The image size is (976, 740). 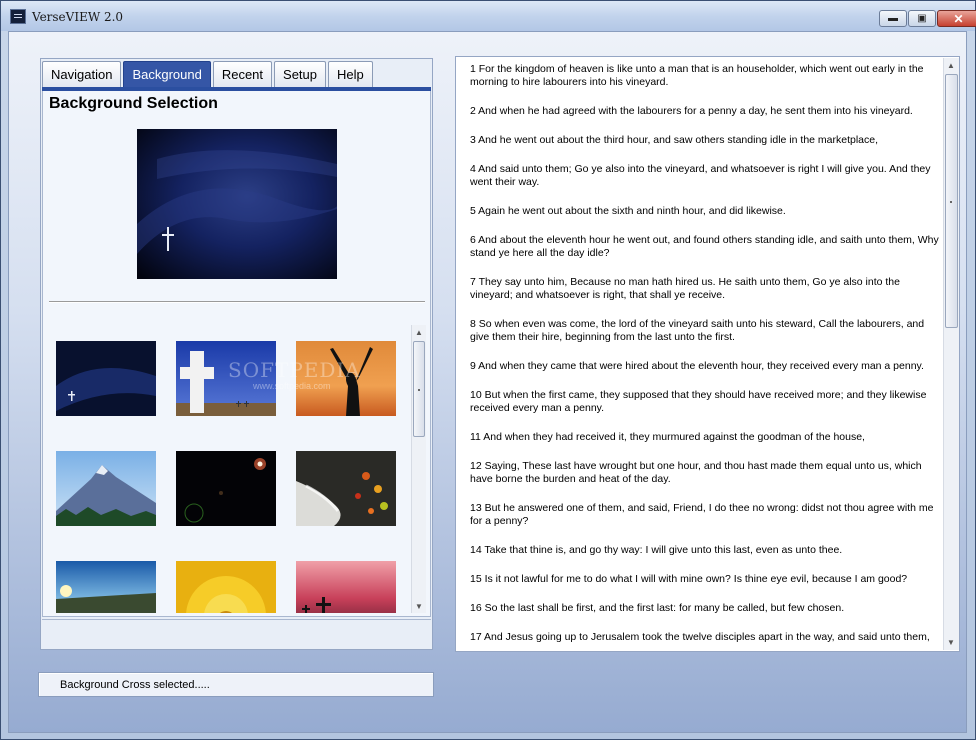 I want to click on window-controls: ▬ ▣ ✕, so click(x=927, y=18).